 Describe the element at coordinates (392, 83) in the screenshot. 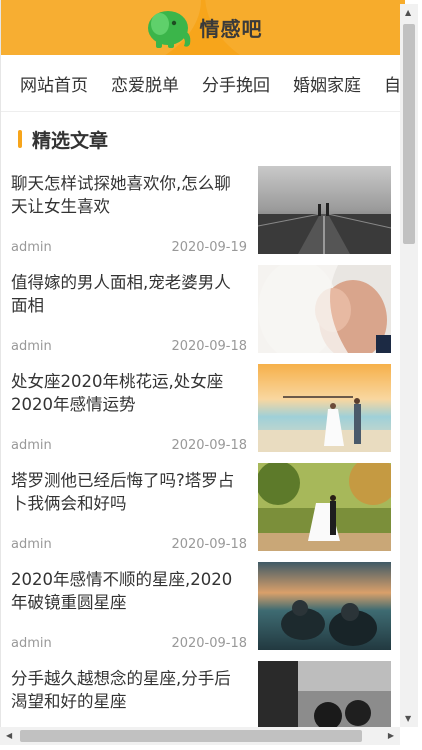

I see `nav-item-more: 自` at that location.